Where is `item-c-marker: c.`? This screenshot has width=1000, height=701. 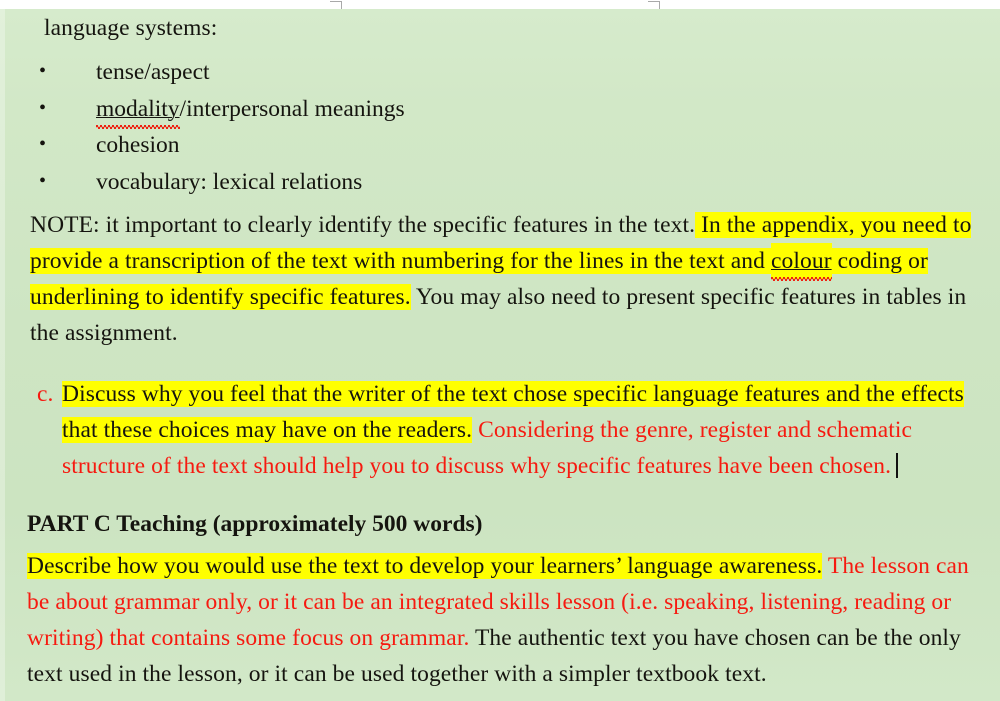 item-c-marker: c. is located at coordinates (45, 394).